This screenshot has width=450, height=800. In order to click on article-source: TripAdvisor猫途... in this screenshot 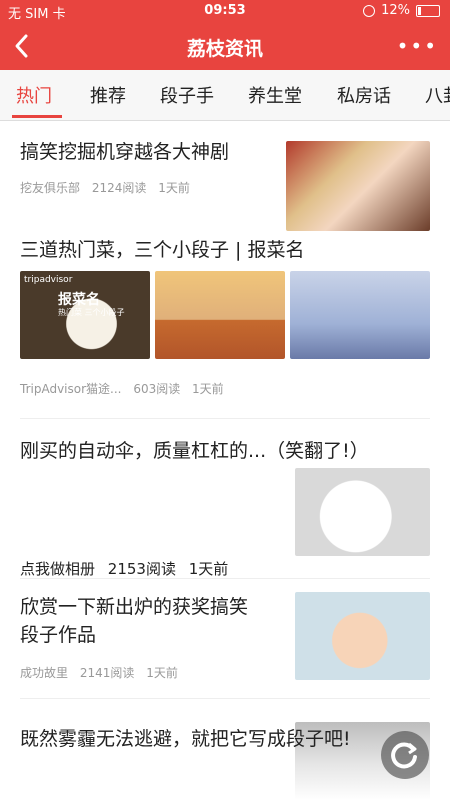, I will do `click(71, 389)`.